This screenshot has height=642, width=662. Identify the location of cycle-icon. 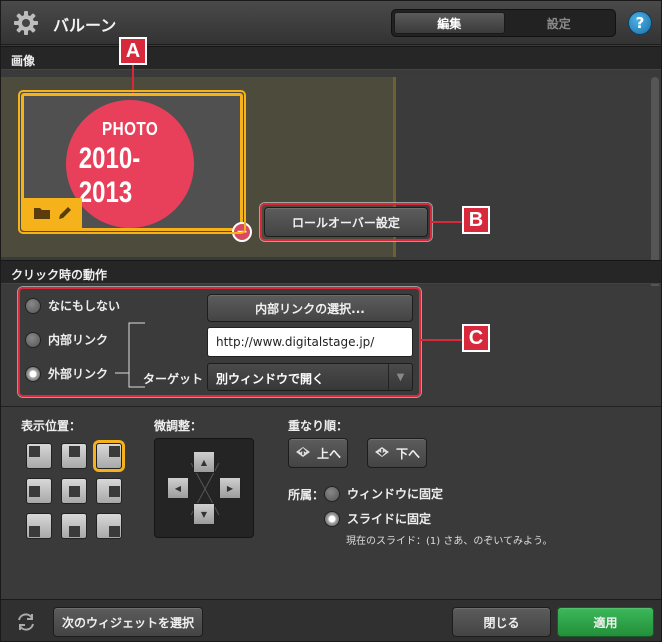
(26, 622).